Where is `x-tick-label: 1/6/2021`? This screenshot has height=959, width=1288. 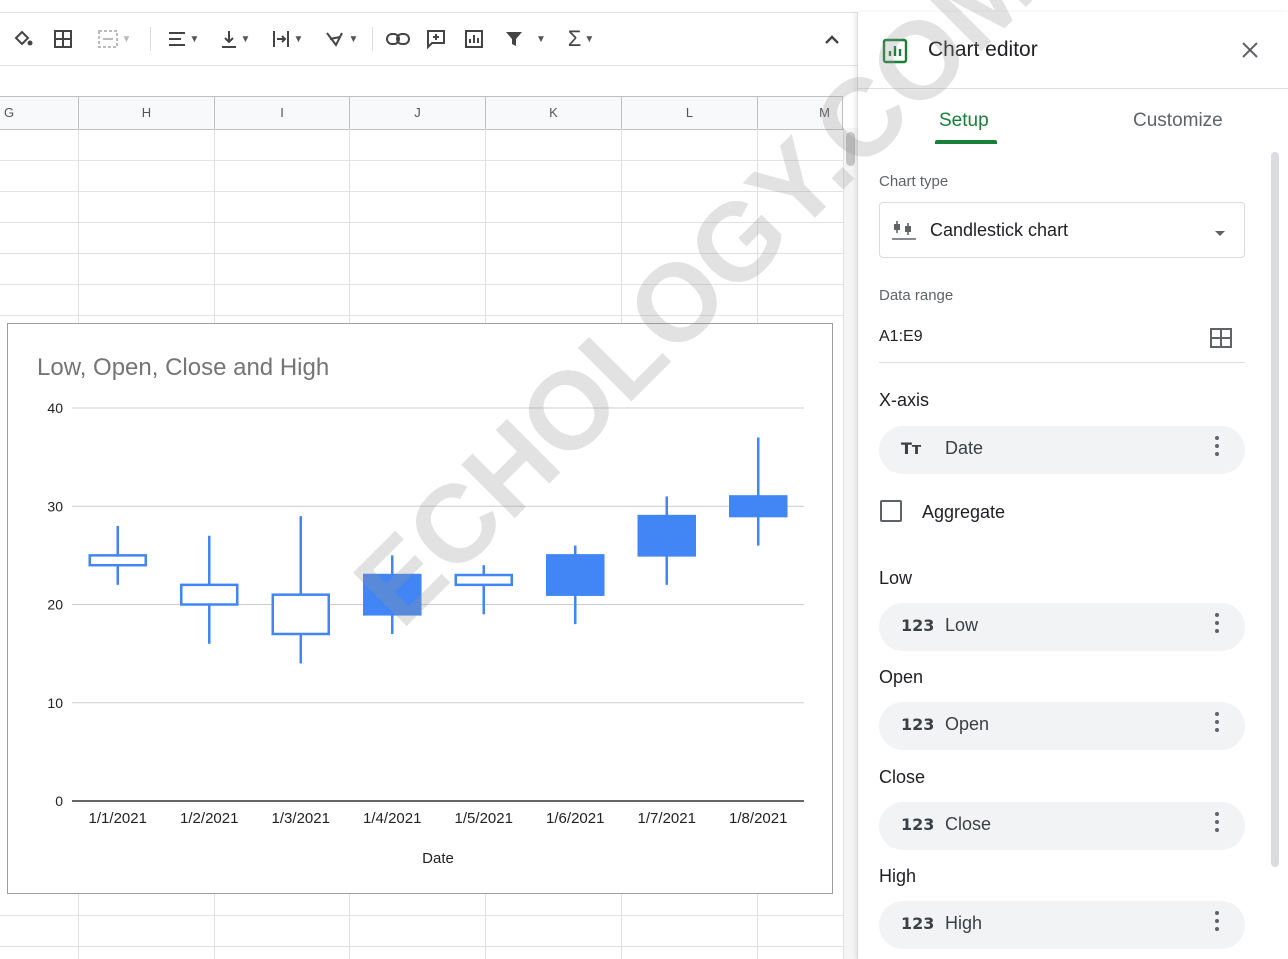
x-tick-label: 1/6/2021 is located at coordinates (575, 818).